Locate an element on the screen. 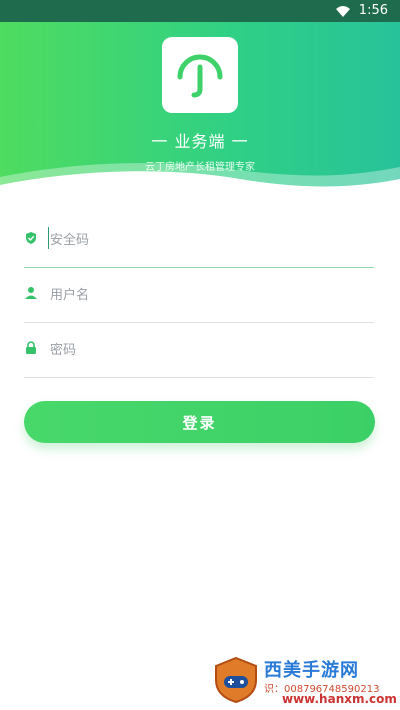 The height and width of the screenshot is (710, 400). security-code-input is located at coordinates (210, 240).